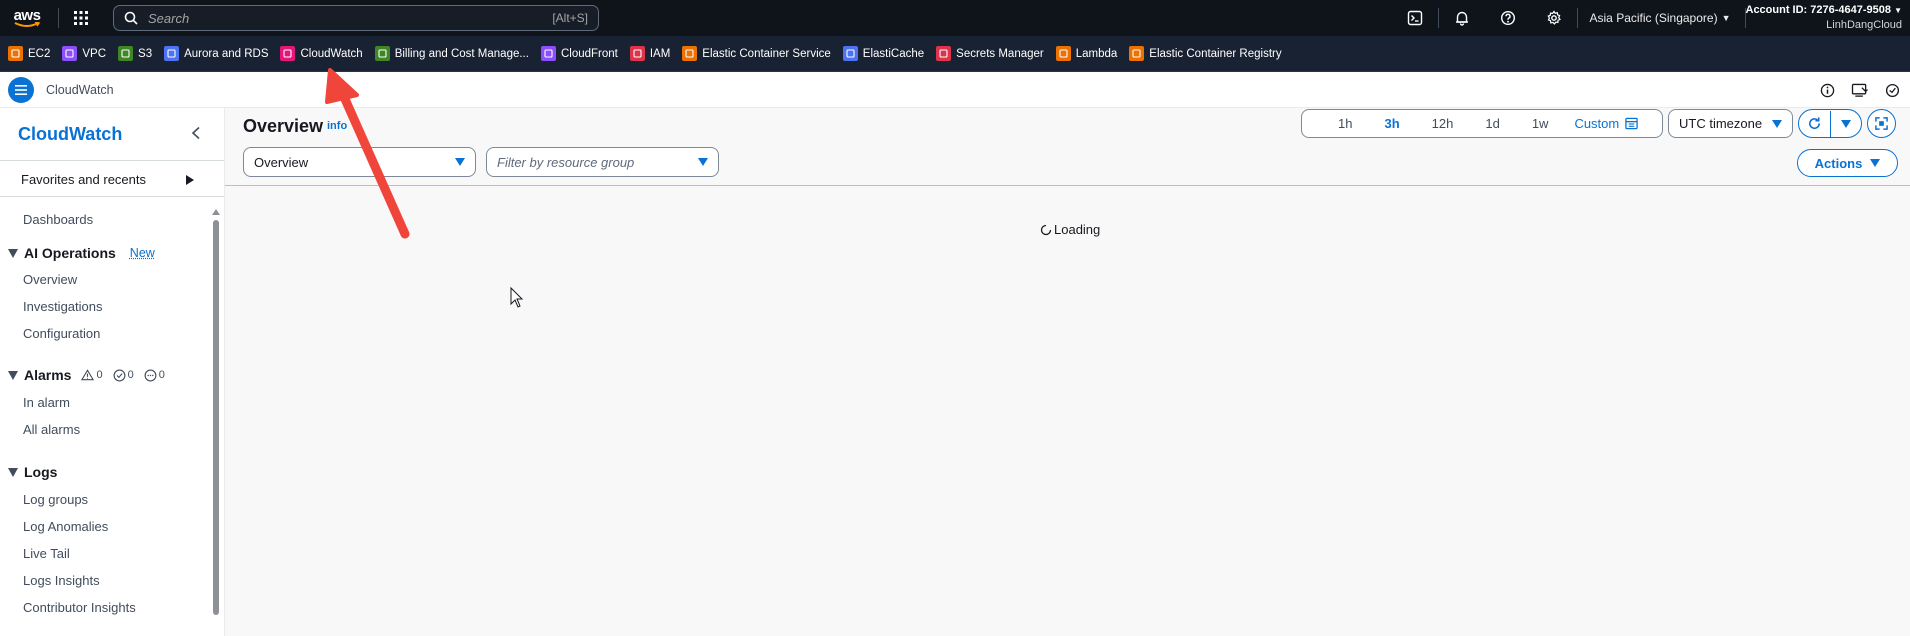 The height and width of the screenshot is (636, 1910). I want to click on services-menu-icon, so click(81, 18).